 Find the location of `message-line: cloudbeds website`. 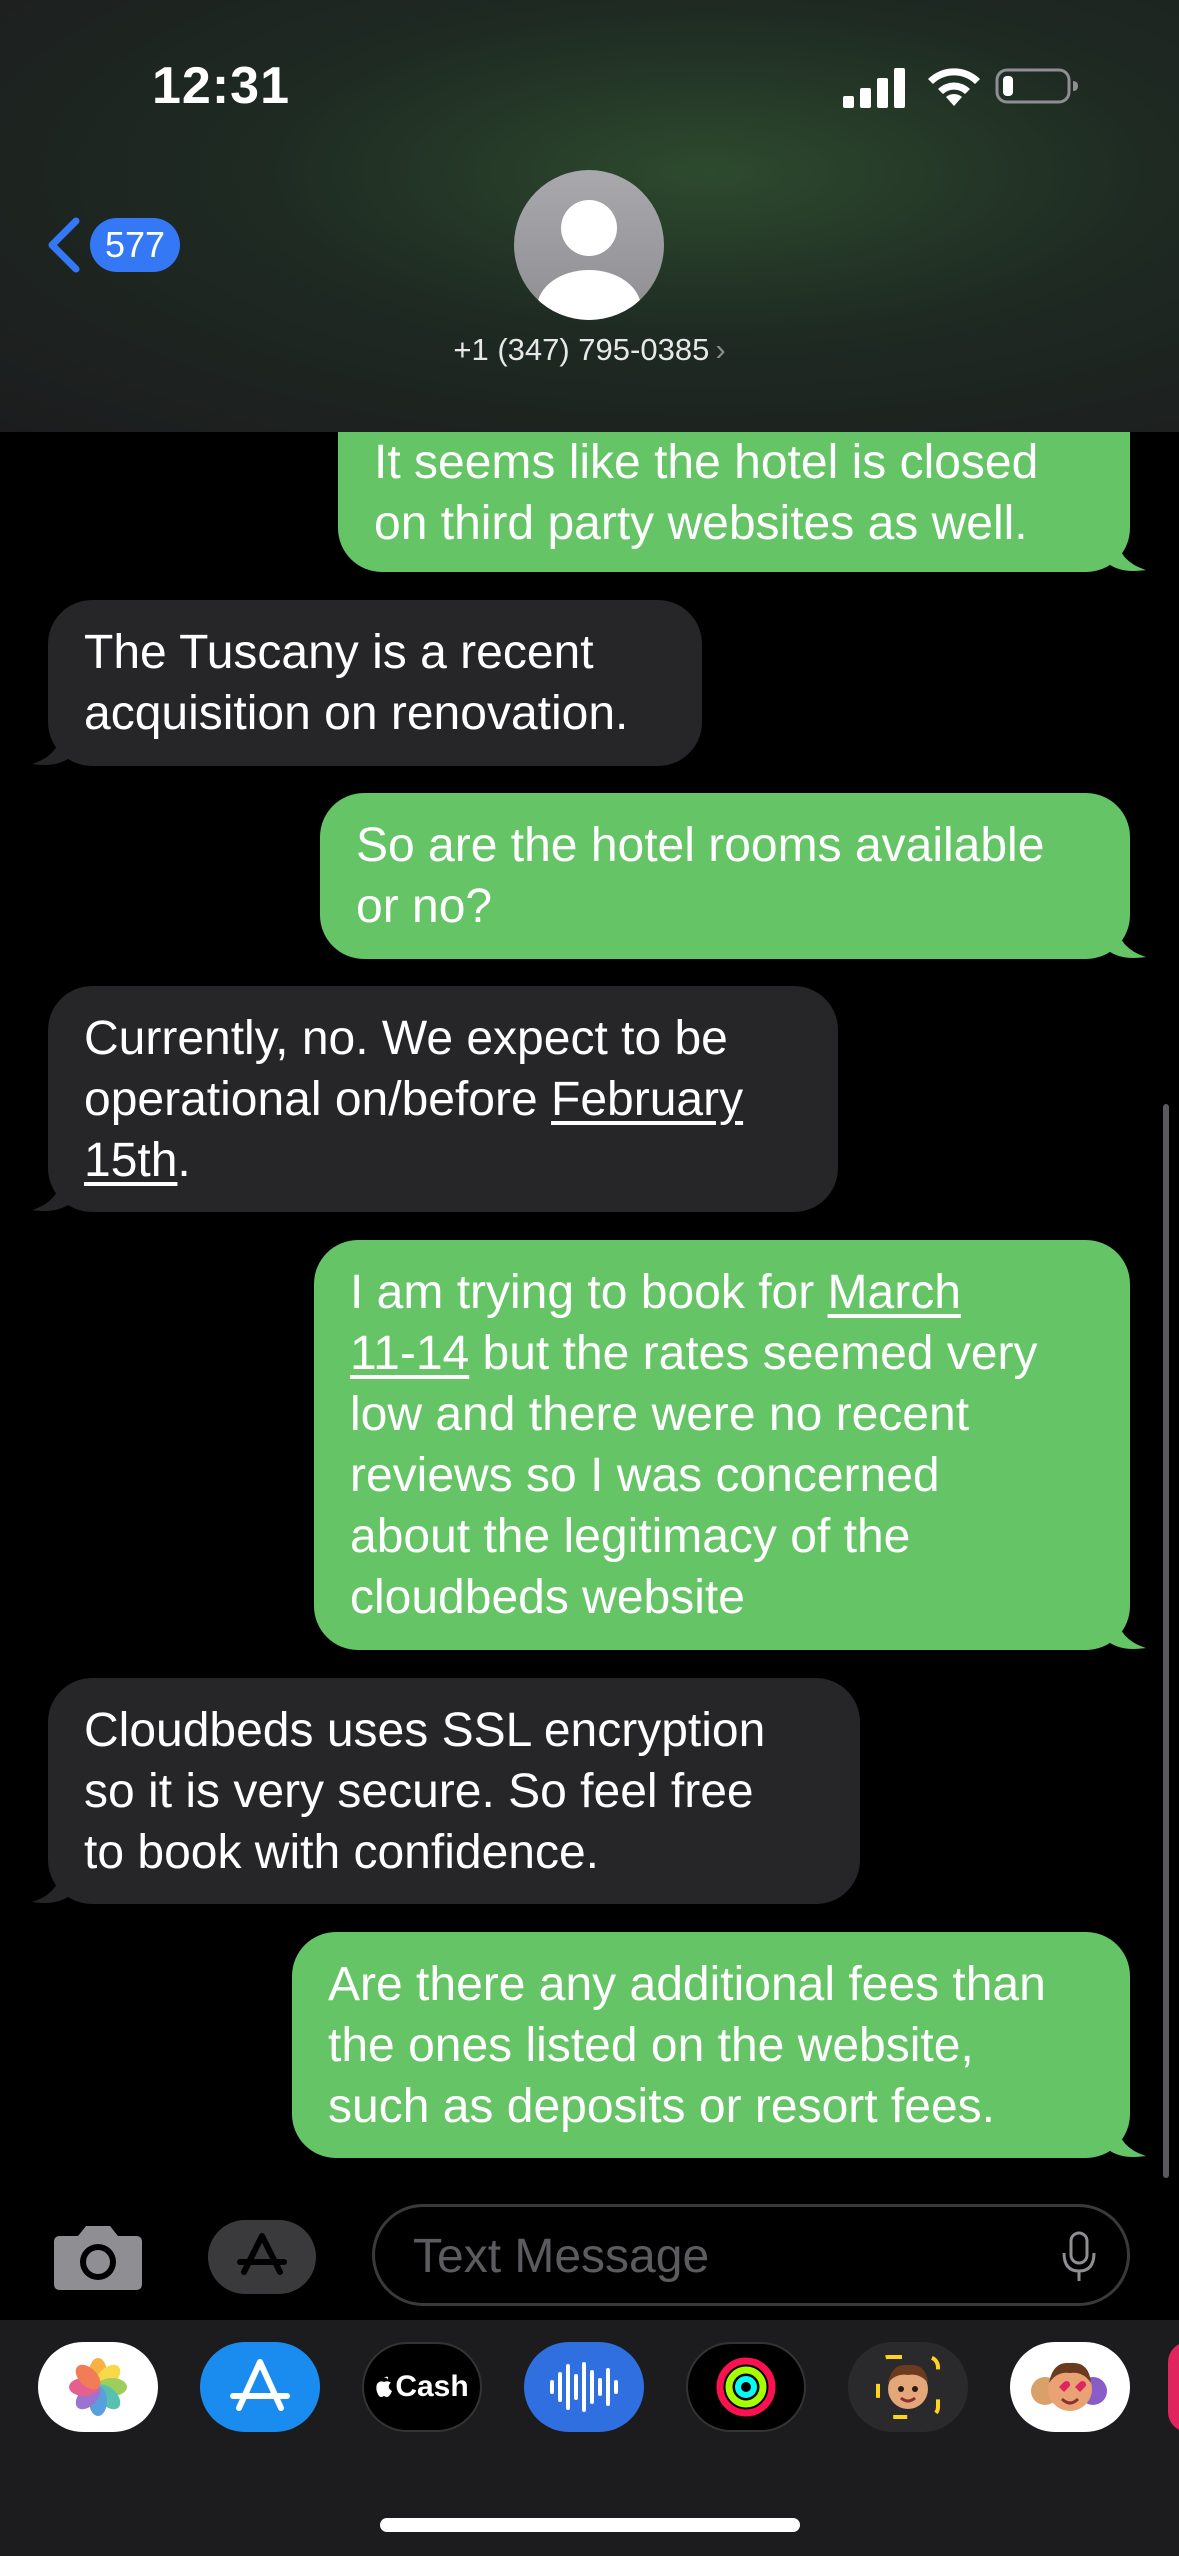

message-line: cloudbeds website is located at coordinates (547, 1597).